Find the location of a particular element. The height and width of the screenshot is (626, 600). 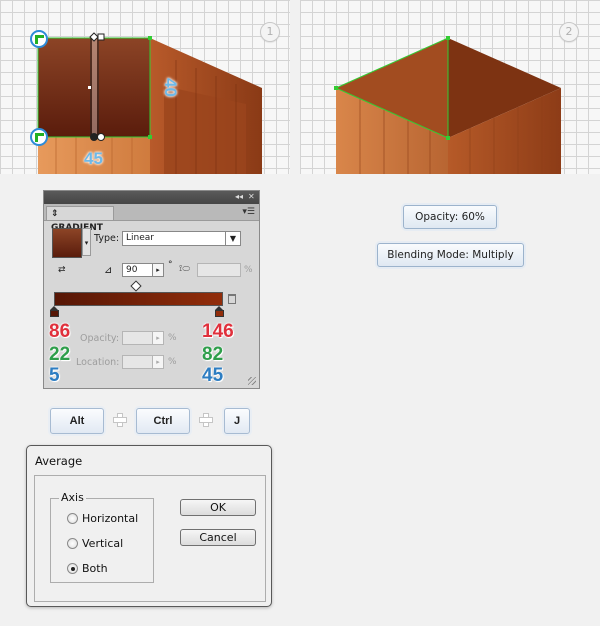

type-label: Type: is located at coordinates (107, 238).